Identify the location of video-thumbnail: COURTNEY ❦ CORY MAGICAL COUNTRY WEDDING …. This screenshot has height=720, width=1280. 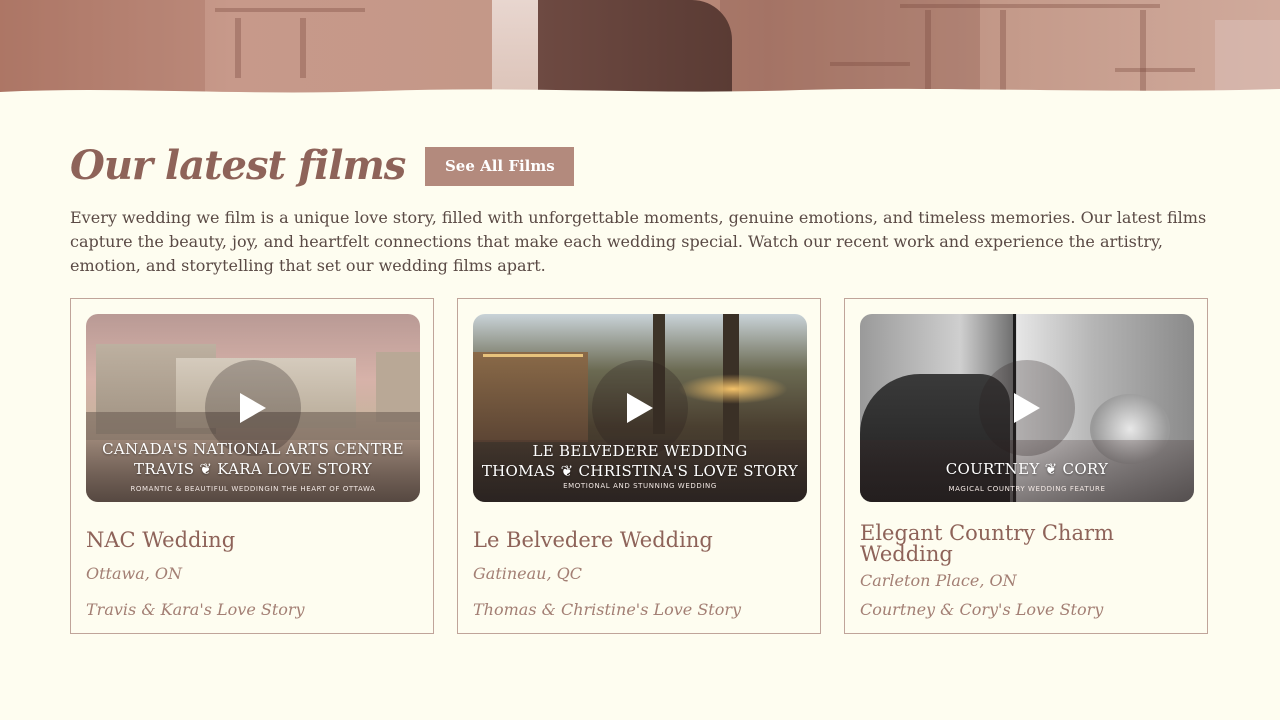
(1027, 408).